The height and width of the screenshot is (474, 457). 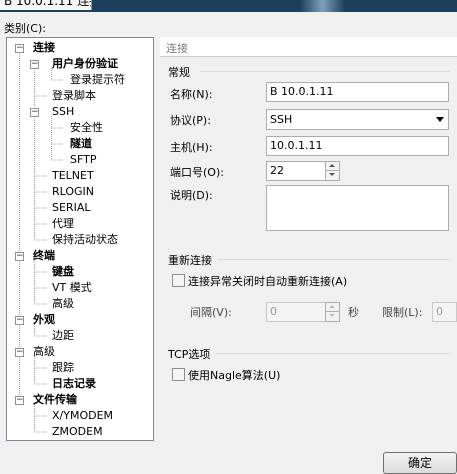 I want to click on protocol-select: SSH, so click(x=357, y=119).